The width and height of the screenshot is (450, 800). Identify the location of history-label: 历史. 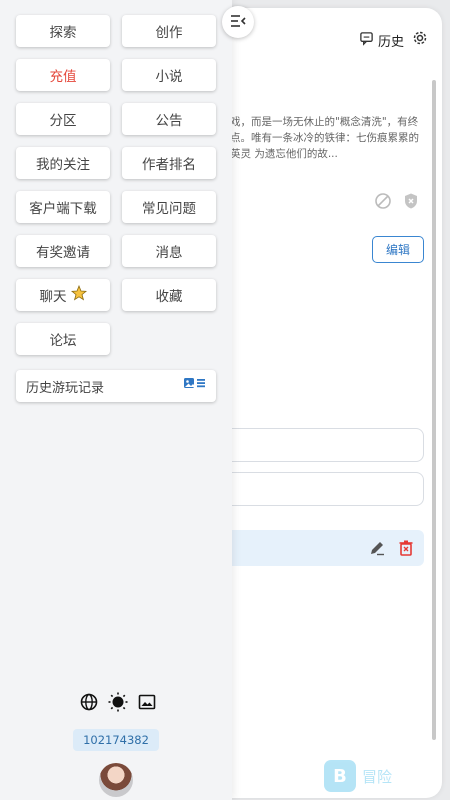
(390, 42).